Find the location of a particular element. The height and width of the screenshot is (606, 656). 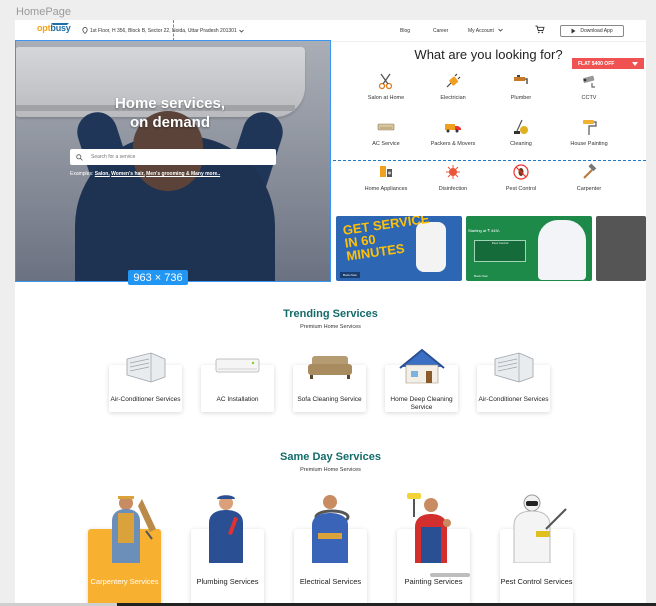

category-house-painting: House Painting is located at coordinates (589, 132).